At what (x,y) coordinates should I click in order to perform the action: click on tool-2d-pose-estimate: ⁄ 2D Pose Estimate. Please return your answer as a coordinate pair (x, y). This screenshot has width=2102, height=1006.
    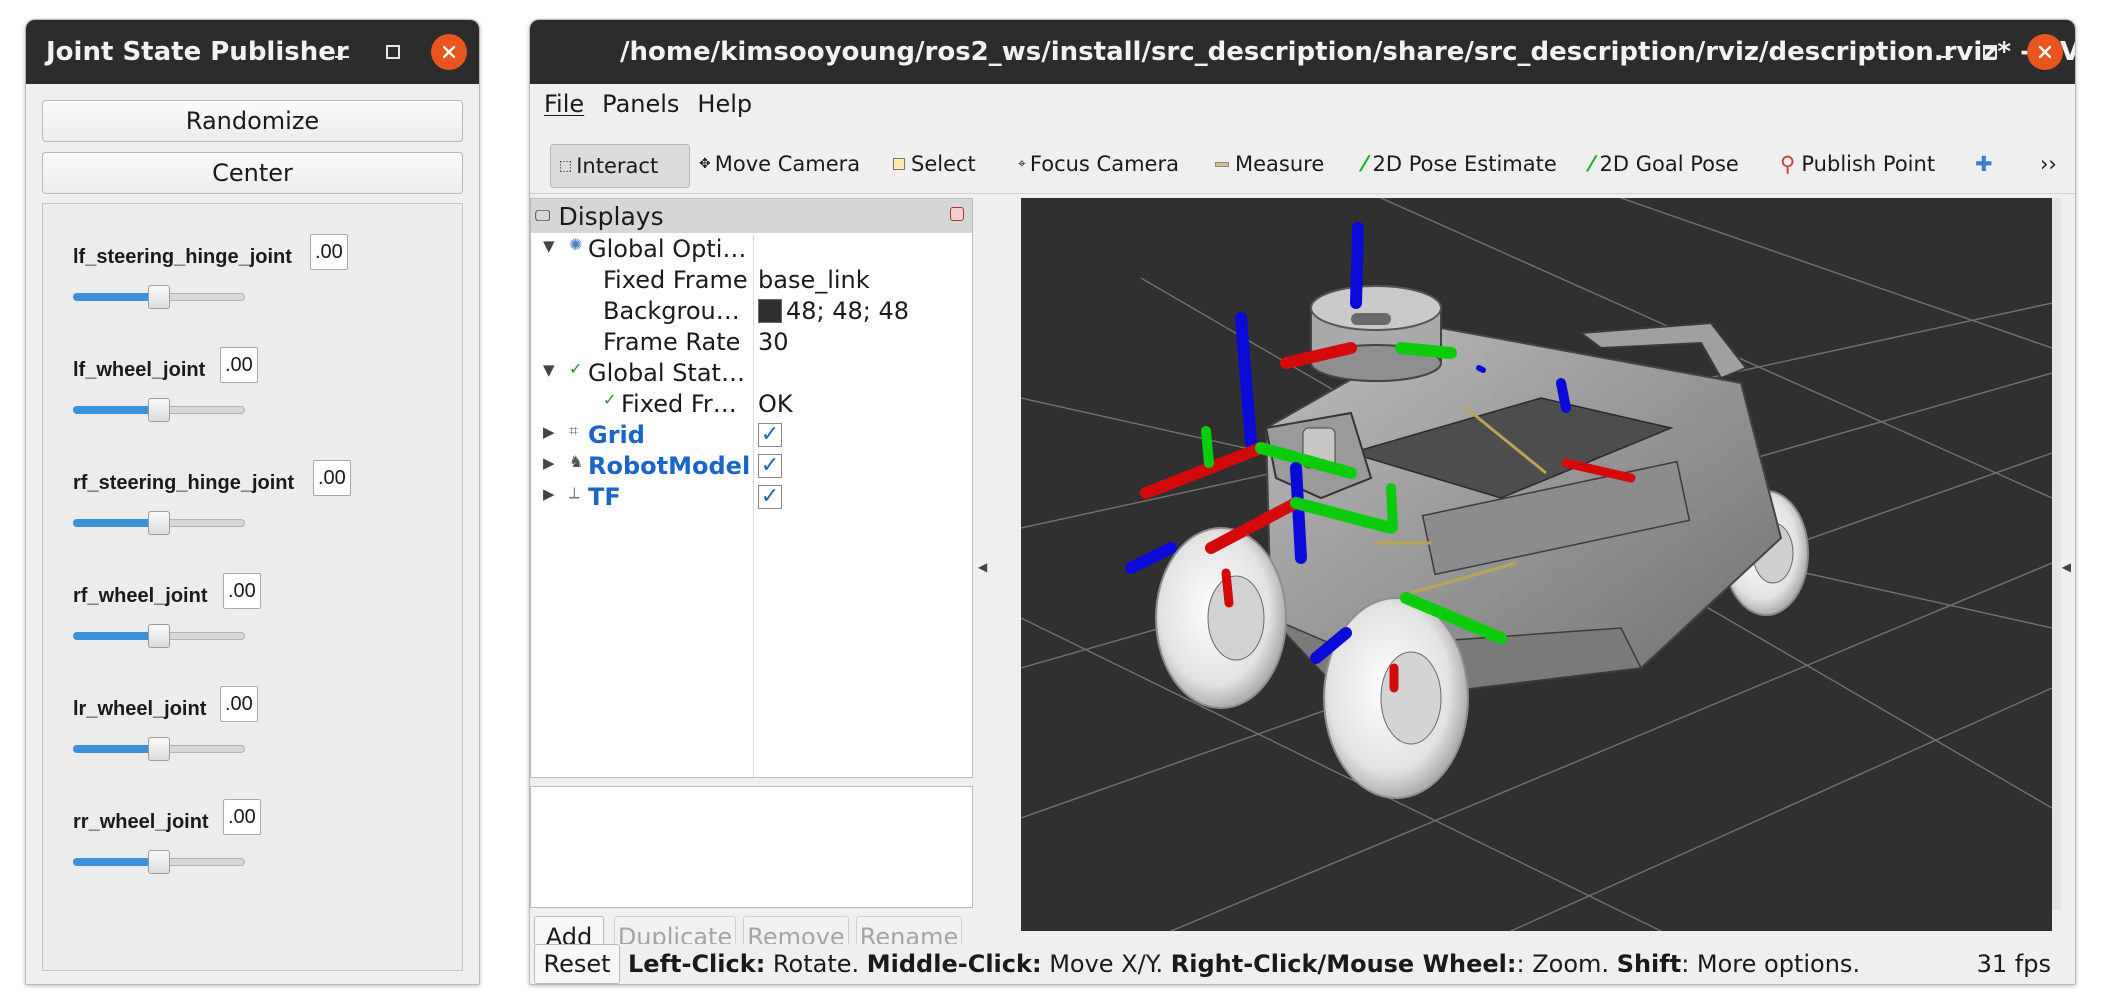
    Looking at the image, I should click on (1460, 164).